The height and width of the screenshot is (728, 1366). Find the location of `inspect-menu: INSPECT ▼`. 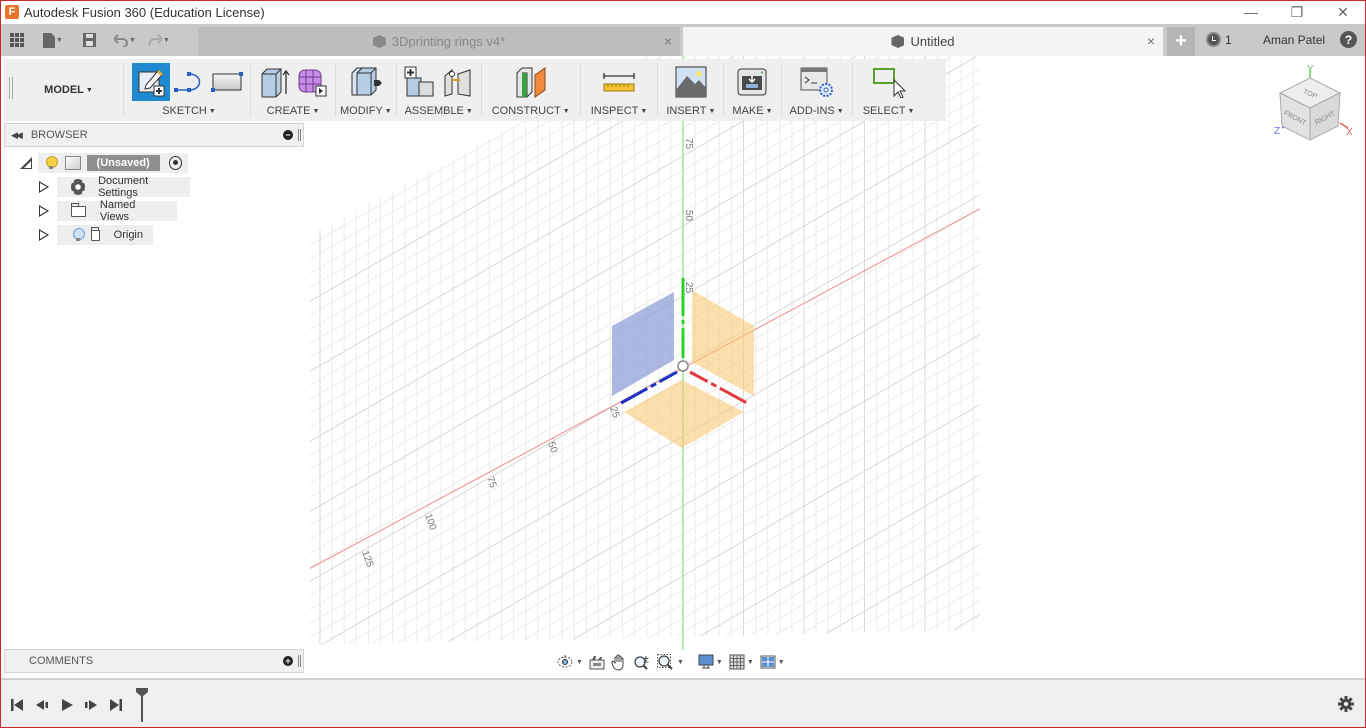

inspect-menu: INSPECT ▼ is located at coordinates (619, 111).